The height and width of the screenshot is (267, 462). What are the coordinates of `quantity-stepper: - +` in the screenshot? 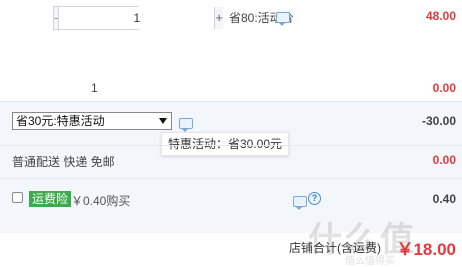 It's located at (138, 18).